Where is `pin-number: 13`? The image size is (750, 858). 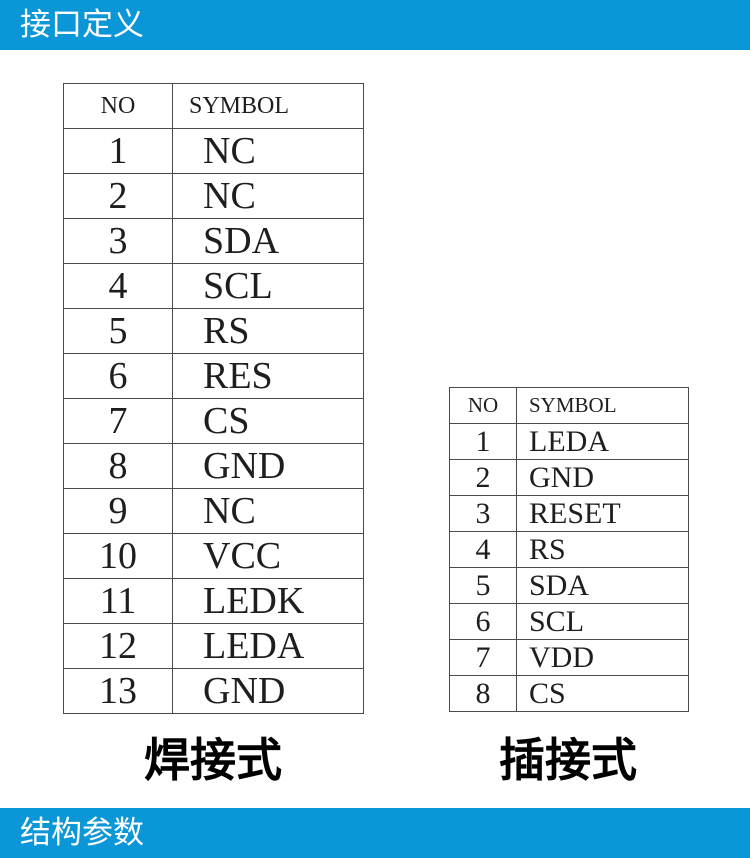 pin-number: 13 is located at coordinates (118, 691).